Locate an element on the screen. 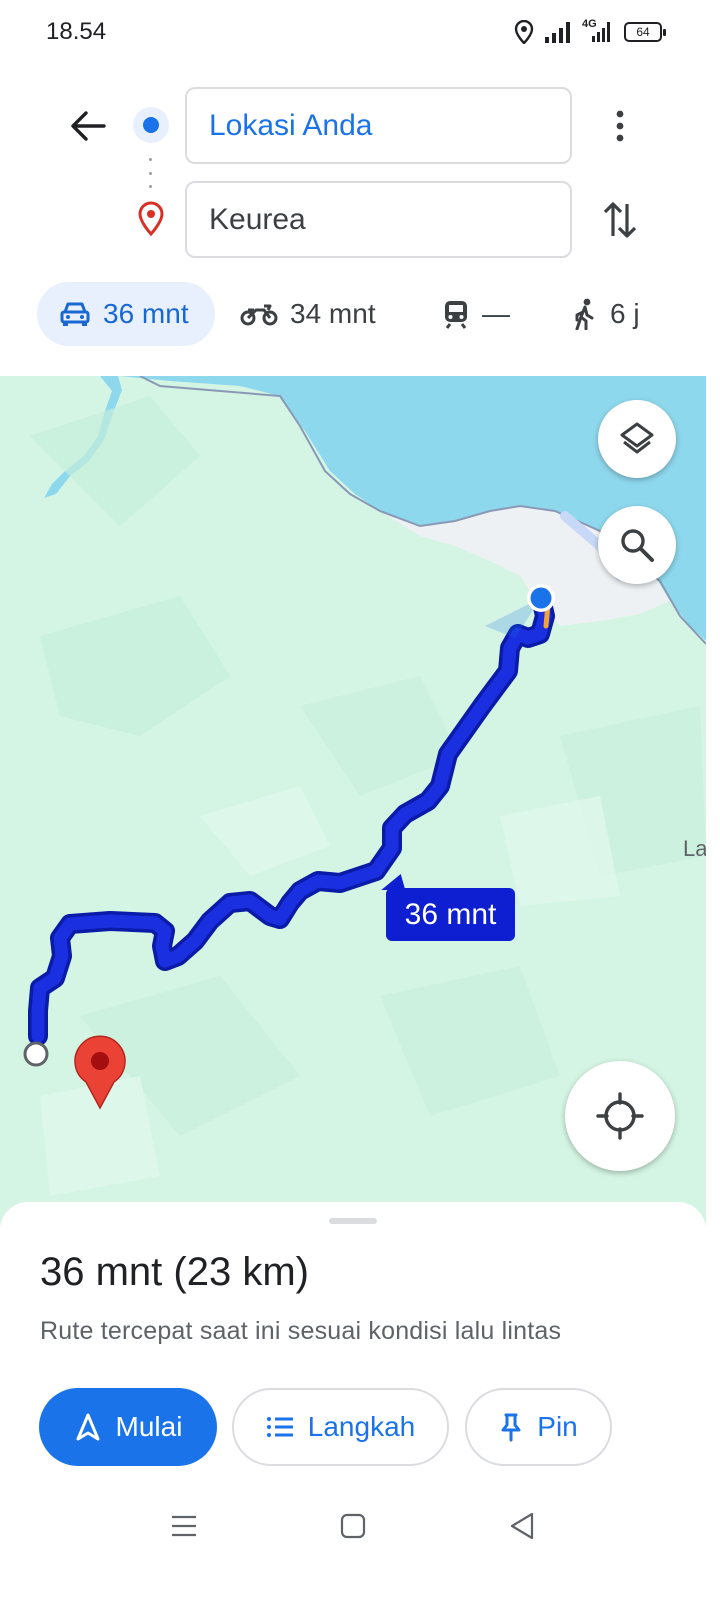 The image size is (720, 1600). map-search-button is located at coordinates (637, 545).